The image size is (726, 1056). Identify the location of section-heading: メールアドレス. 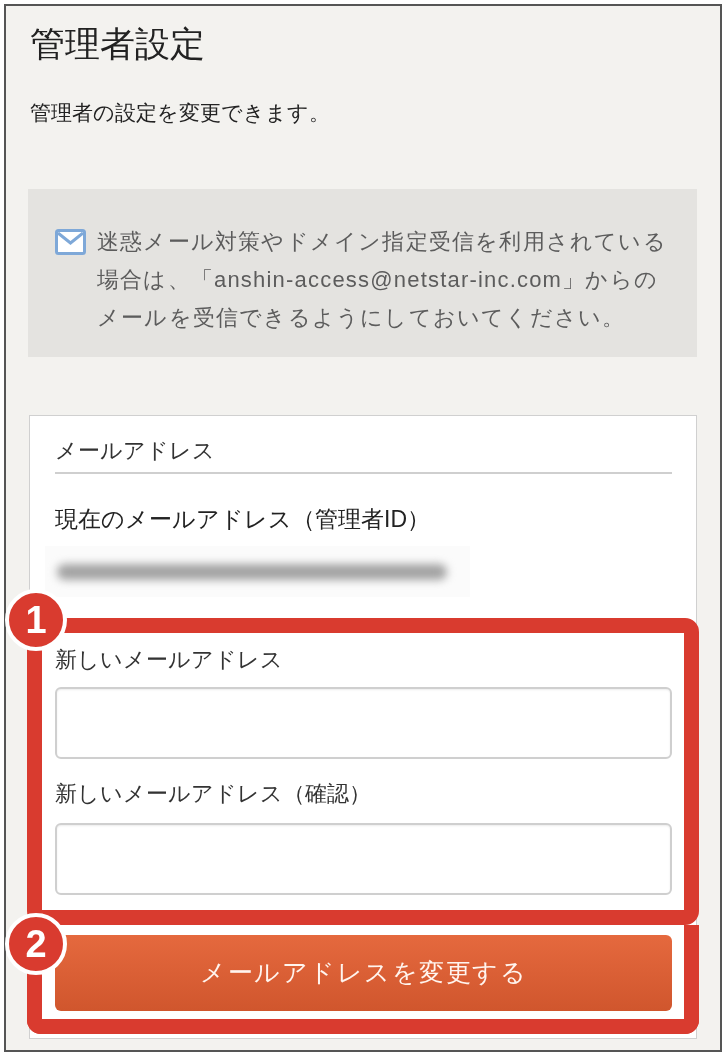
(363, 454).